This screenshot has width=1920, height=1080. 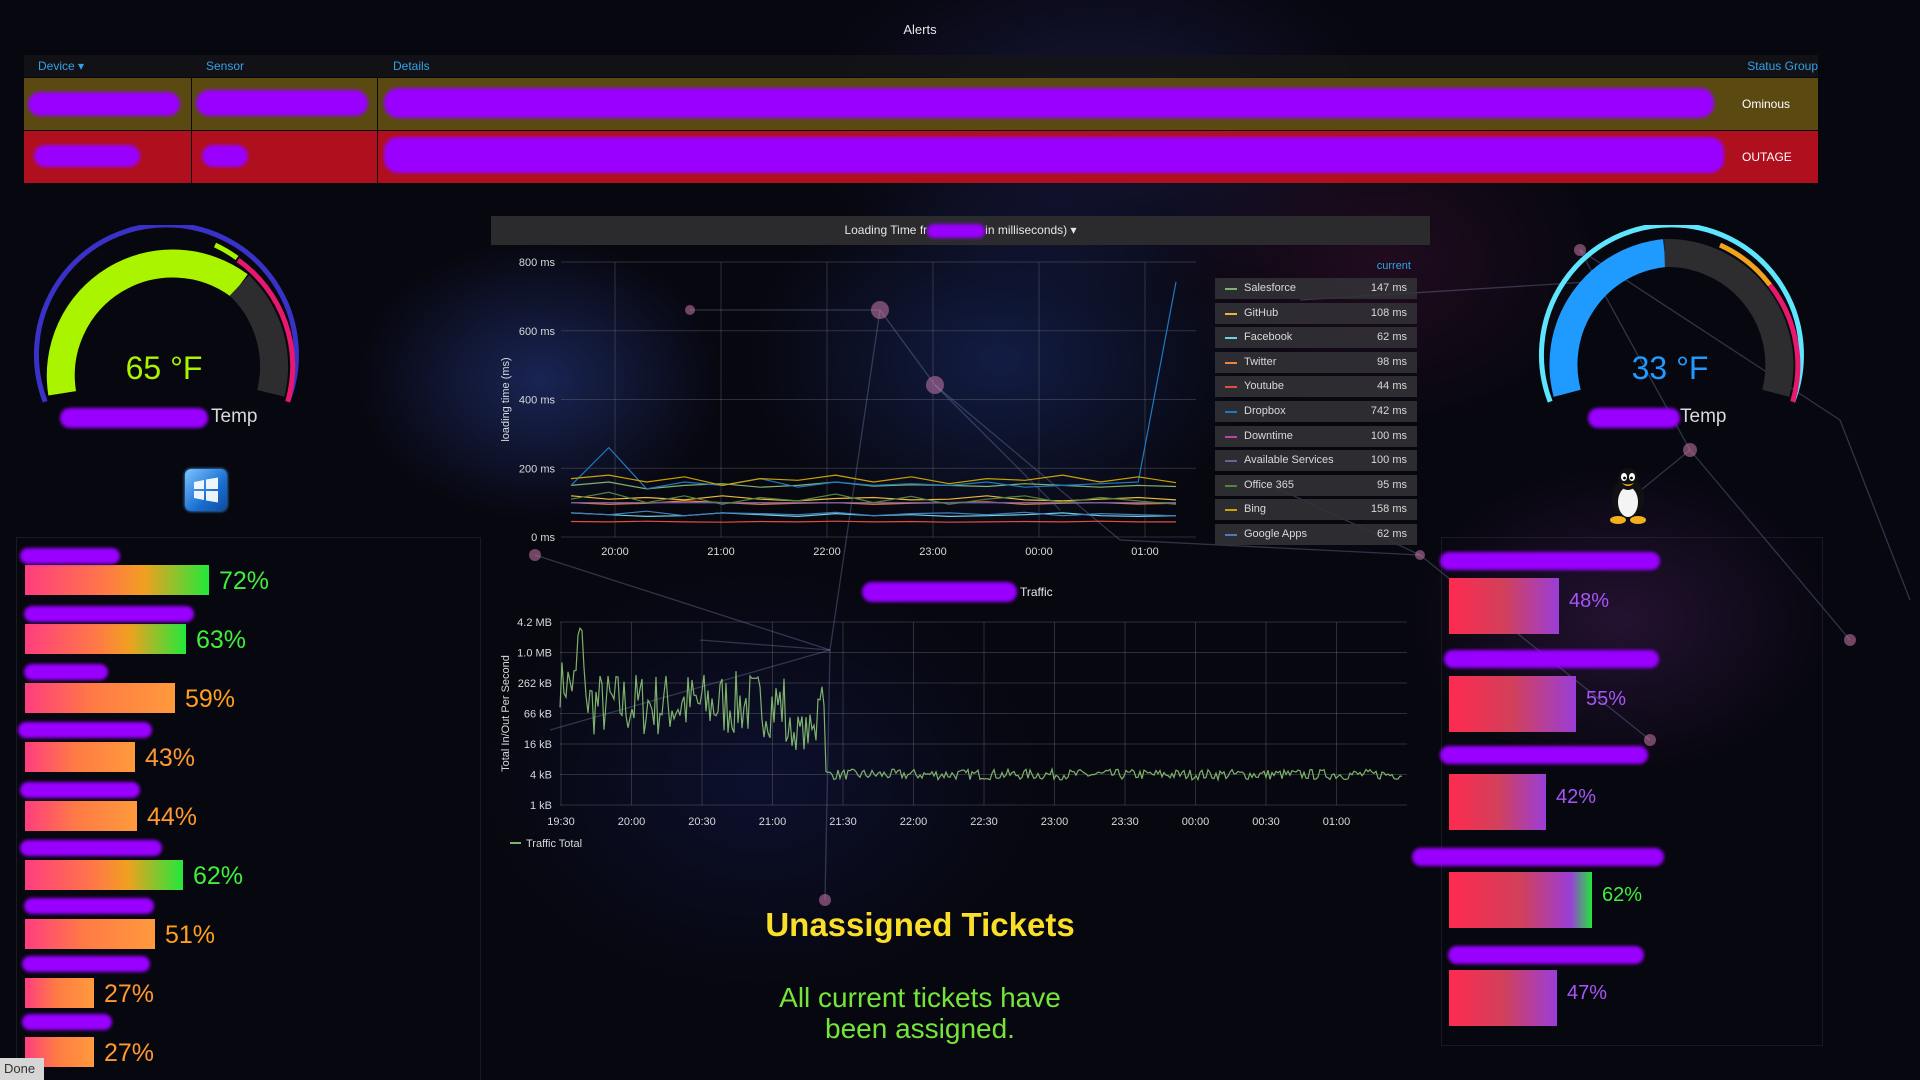 What do you see at coordinates (920, 29) in the screenshot?
I see `alerts-panel-title: Alerts` at bounding box center [920, 29].